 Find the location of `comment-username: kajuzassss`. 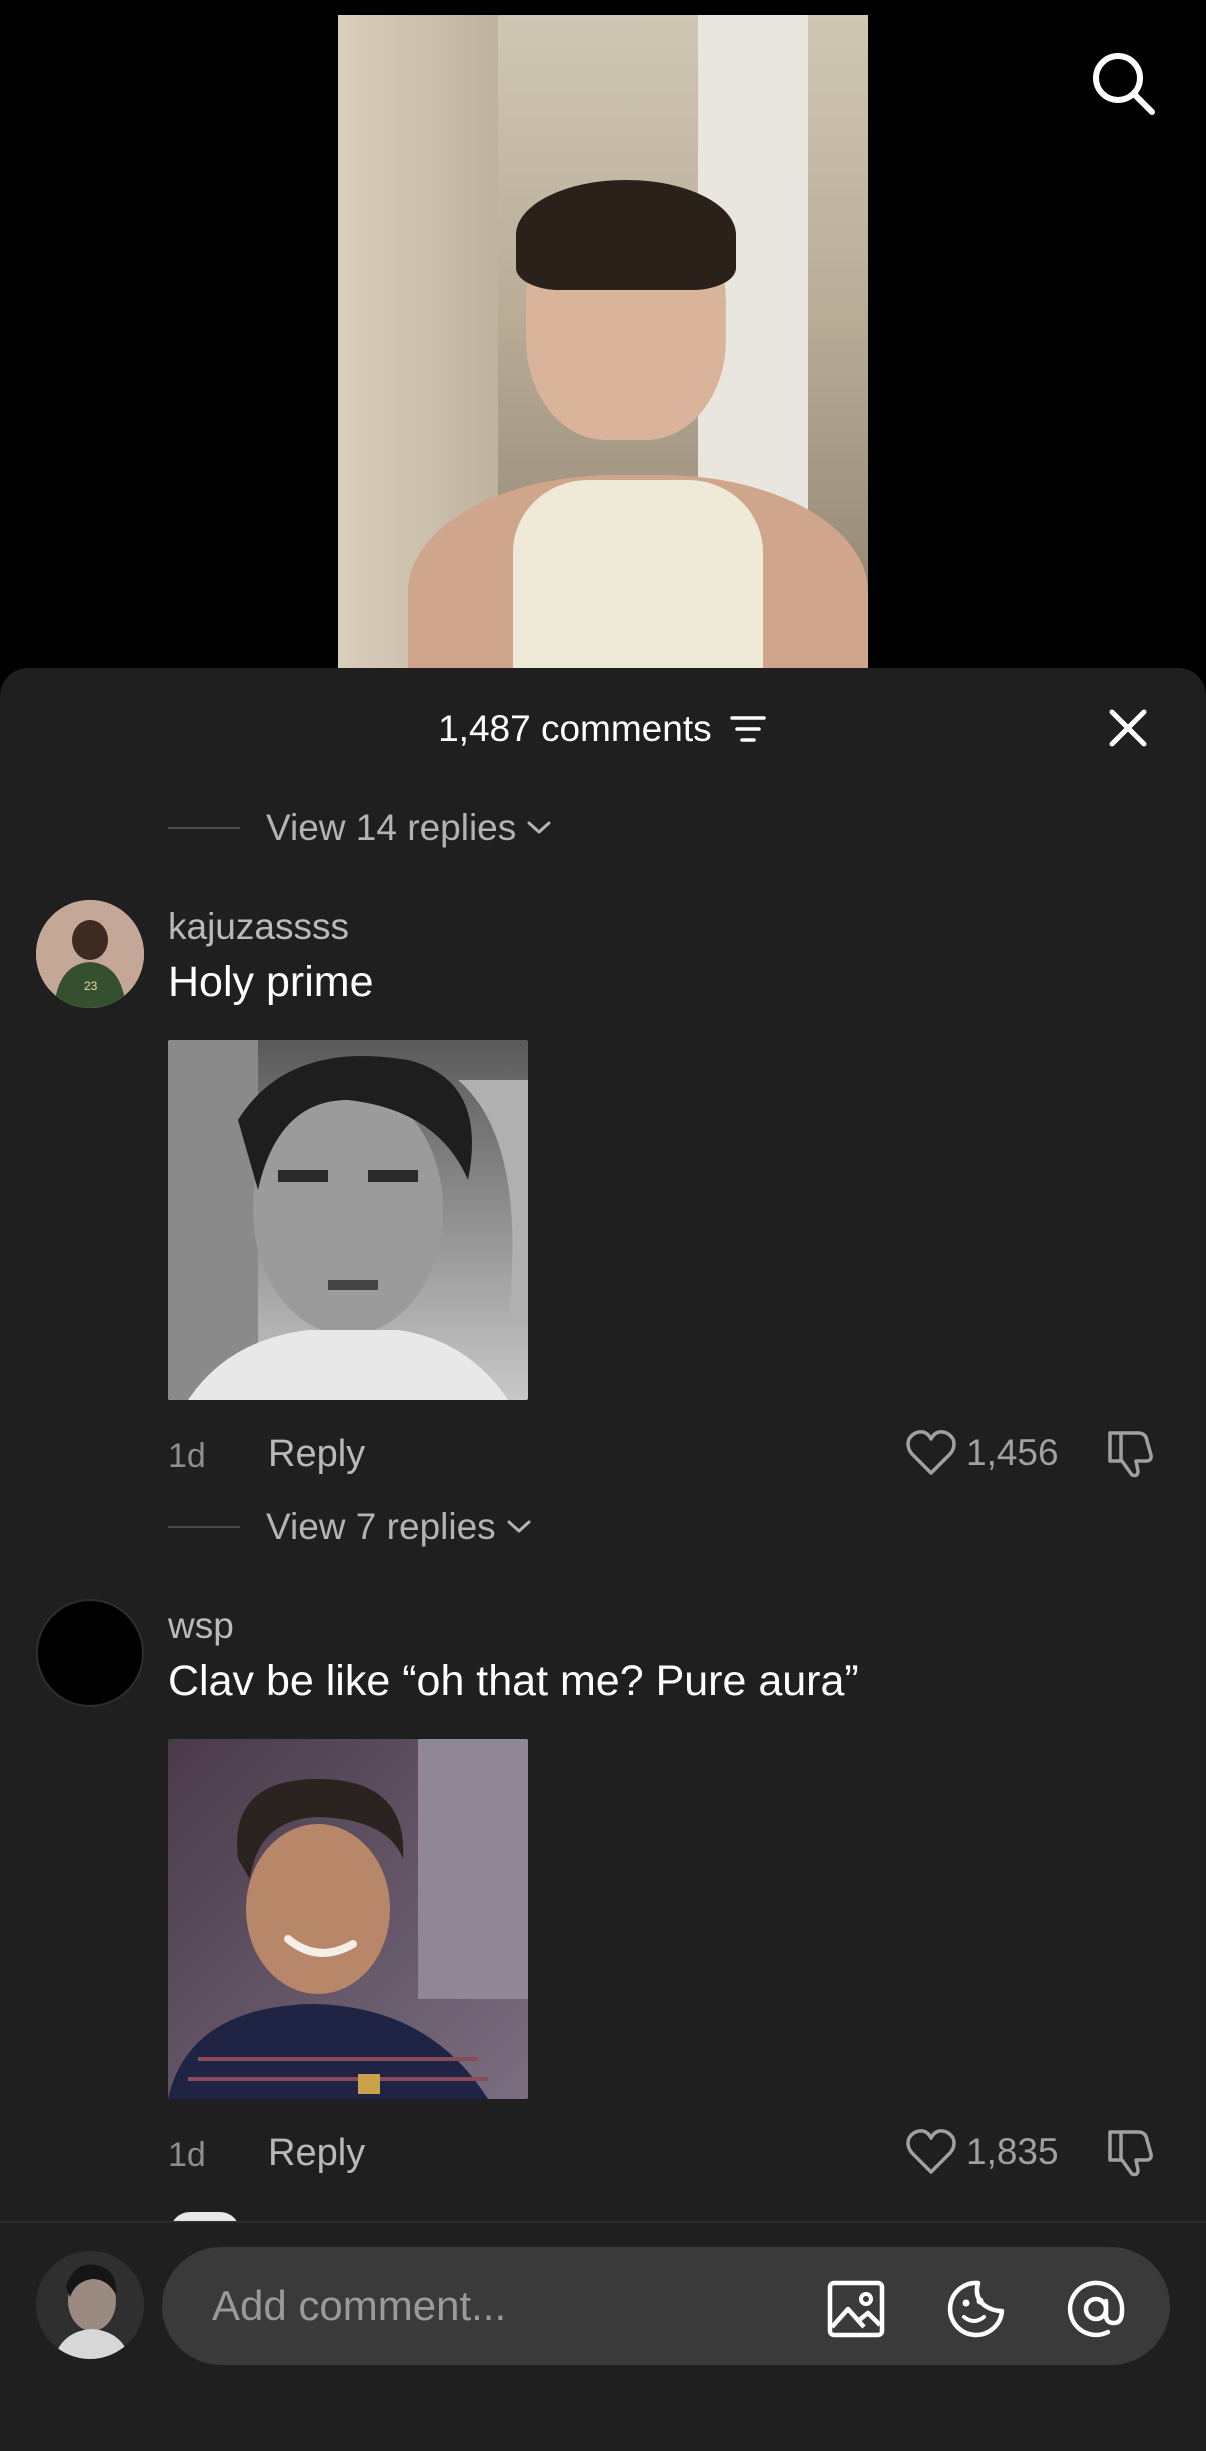

comment-username: kajuzassss is located at coordinates (258, 927).